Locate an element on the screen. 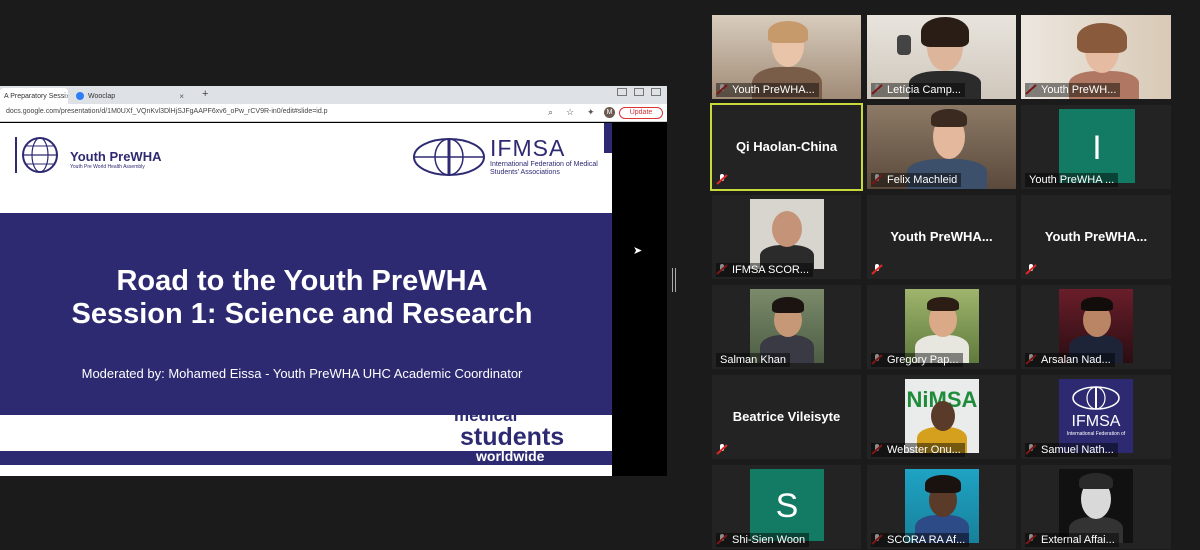  browser-tab-bar: A Preparatory Sessi × Wooclap × + is located at coordinates (333, 95).